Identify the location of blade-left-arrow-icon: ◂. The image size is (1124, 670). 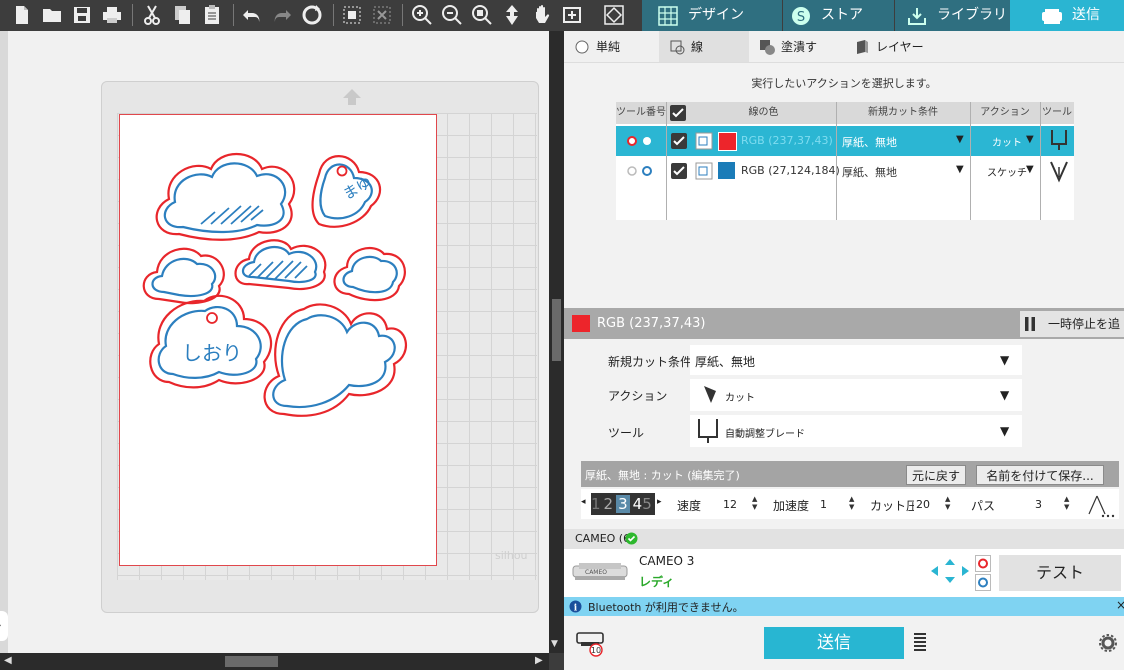
(583, 502).